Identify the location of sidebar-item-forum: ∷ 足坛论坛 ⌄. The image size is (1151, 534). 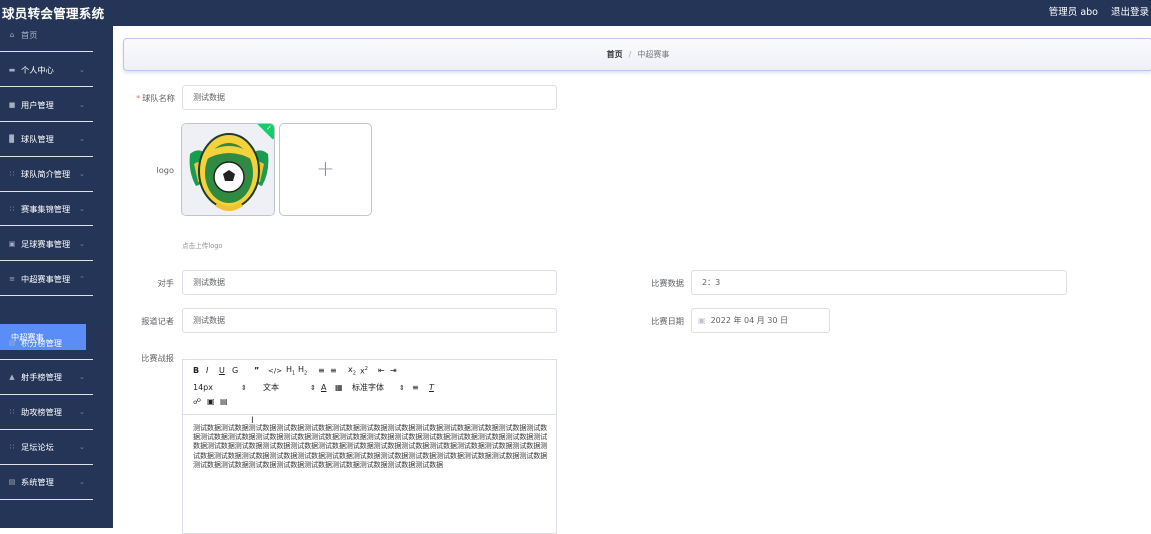
(46, 447).